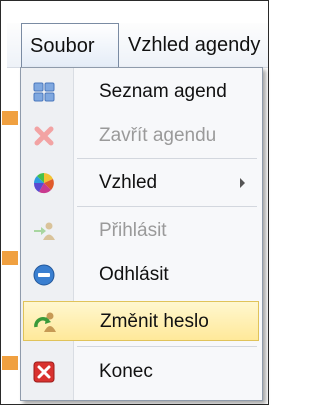 The image size is (320, 405). I want to click on menu-item-seznam-agend: Seznam agend, so click(141, 92).